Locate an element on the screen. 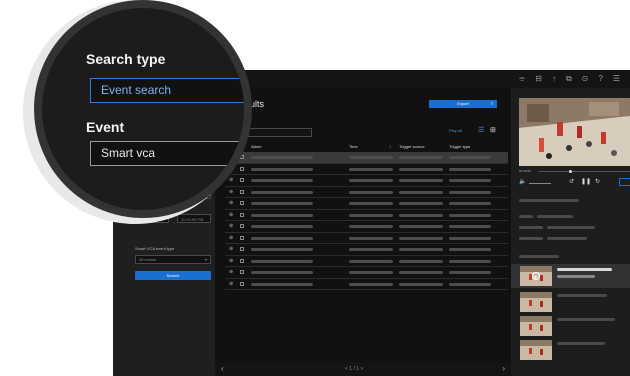  search-type-select: Event search is located at coordinates (167, 90).